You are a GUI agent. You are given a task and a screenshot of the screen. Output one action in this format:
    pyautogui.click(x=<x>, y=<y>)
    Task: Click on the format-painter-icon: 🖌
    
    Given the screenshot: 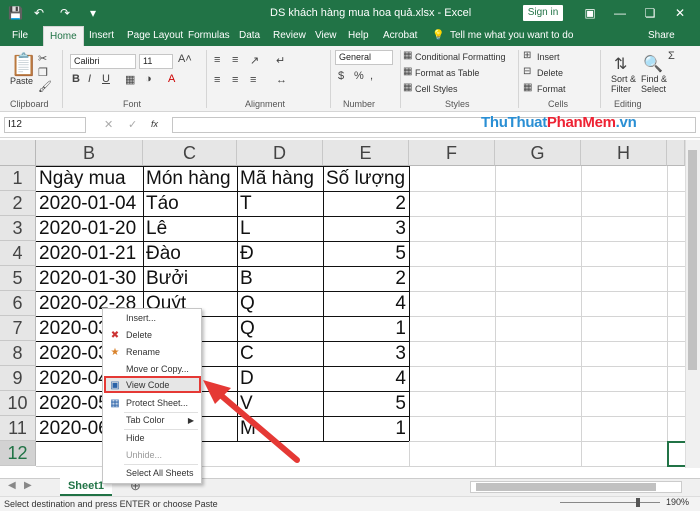 What is the action you would take?
    pyautogui.click(x=45, y=86)
    